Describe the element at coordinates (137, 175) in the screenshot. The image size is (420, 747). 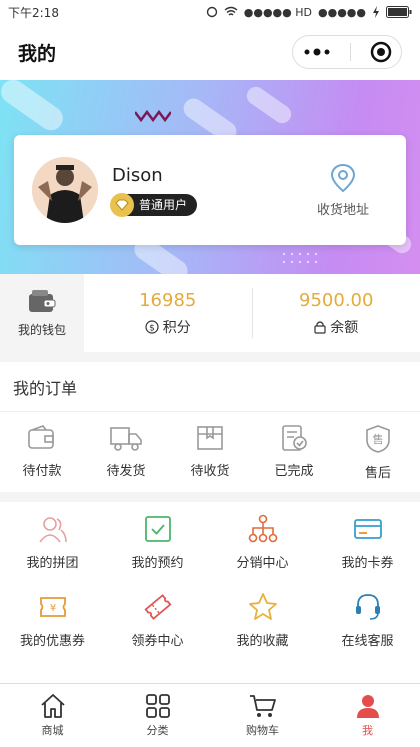
I see `user-name: Dison` at that location.